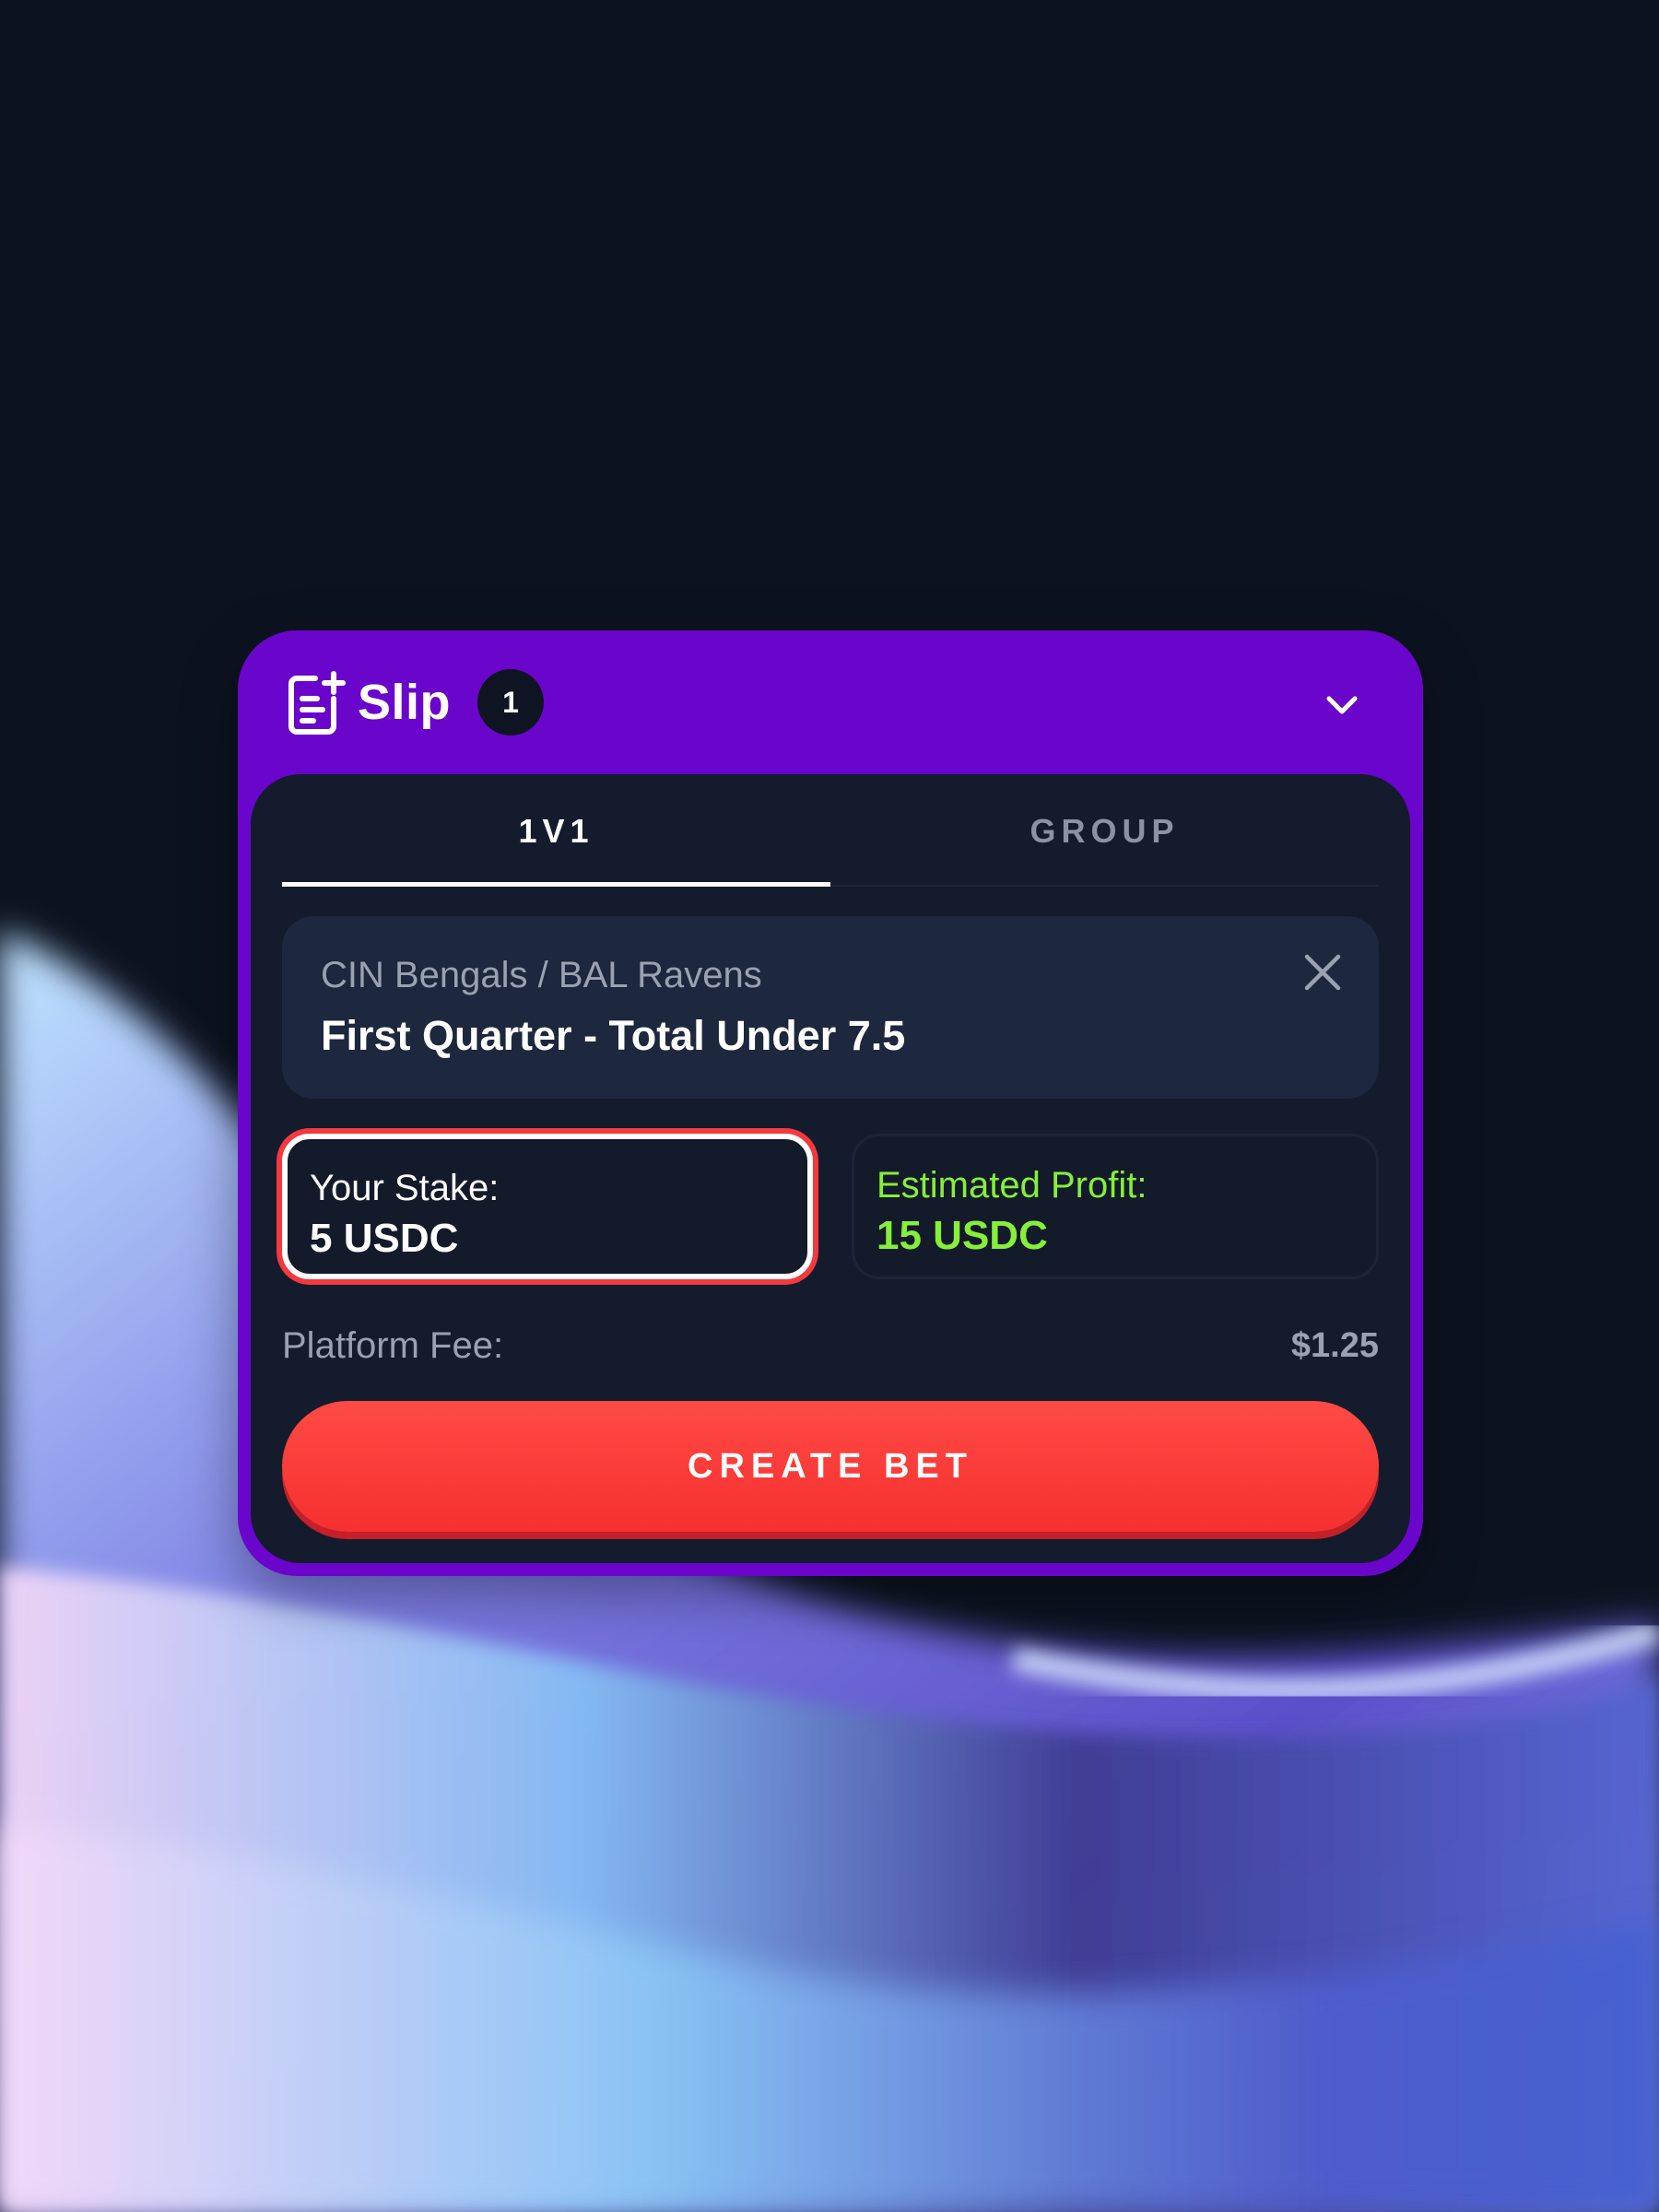 This screenshot has width=1659, height=2212. What do you see at coordinates (393, 1345) in the screenshot?
I see `platform-fee-label: Platform Fee:` at bounding box center [393, 1345].